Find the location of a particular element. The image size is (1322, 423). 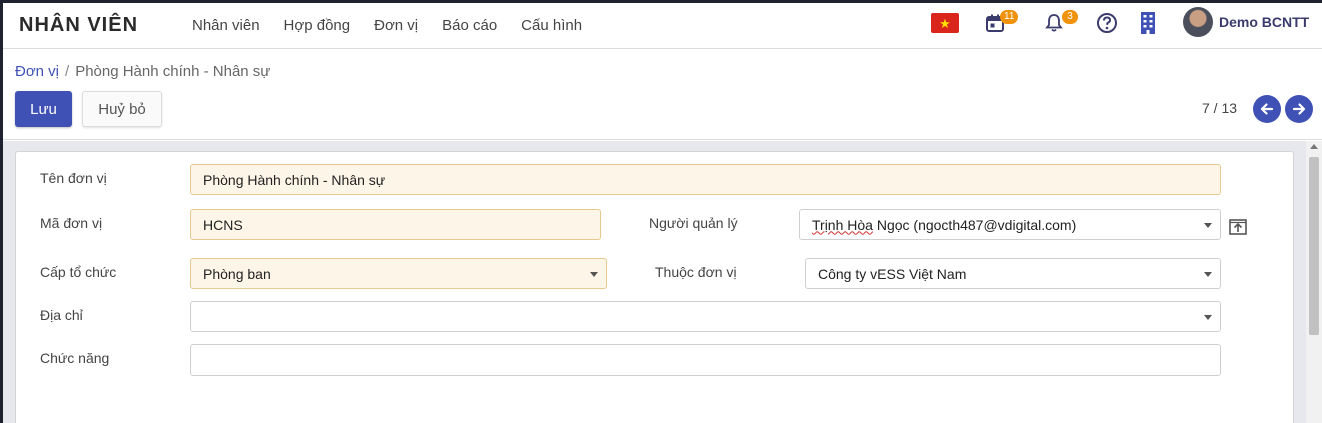

label-chuc-nang: Chức năng is located at coordinates (75, 358).